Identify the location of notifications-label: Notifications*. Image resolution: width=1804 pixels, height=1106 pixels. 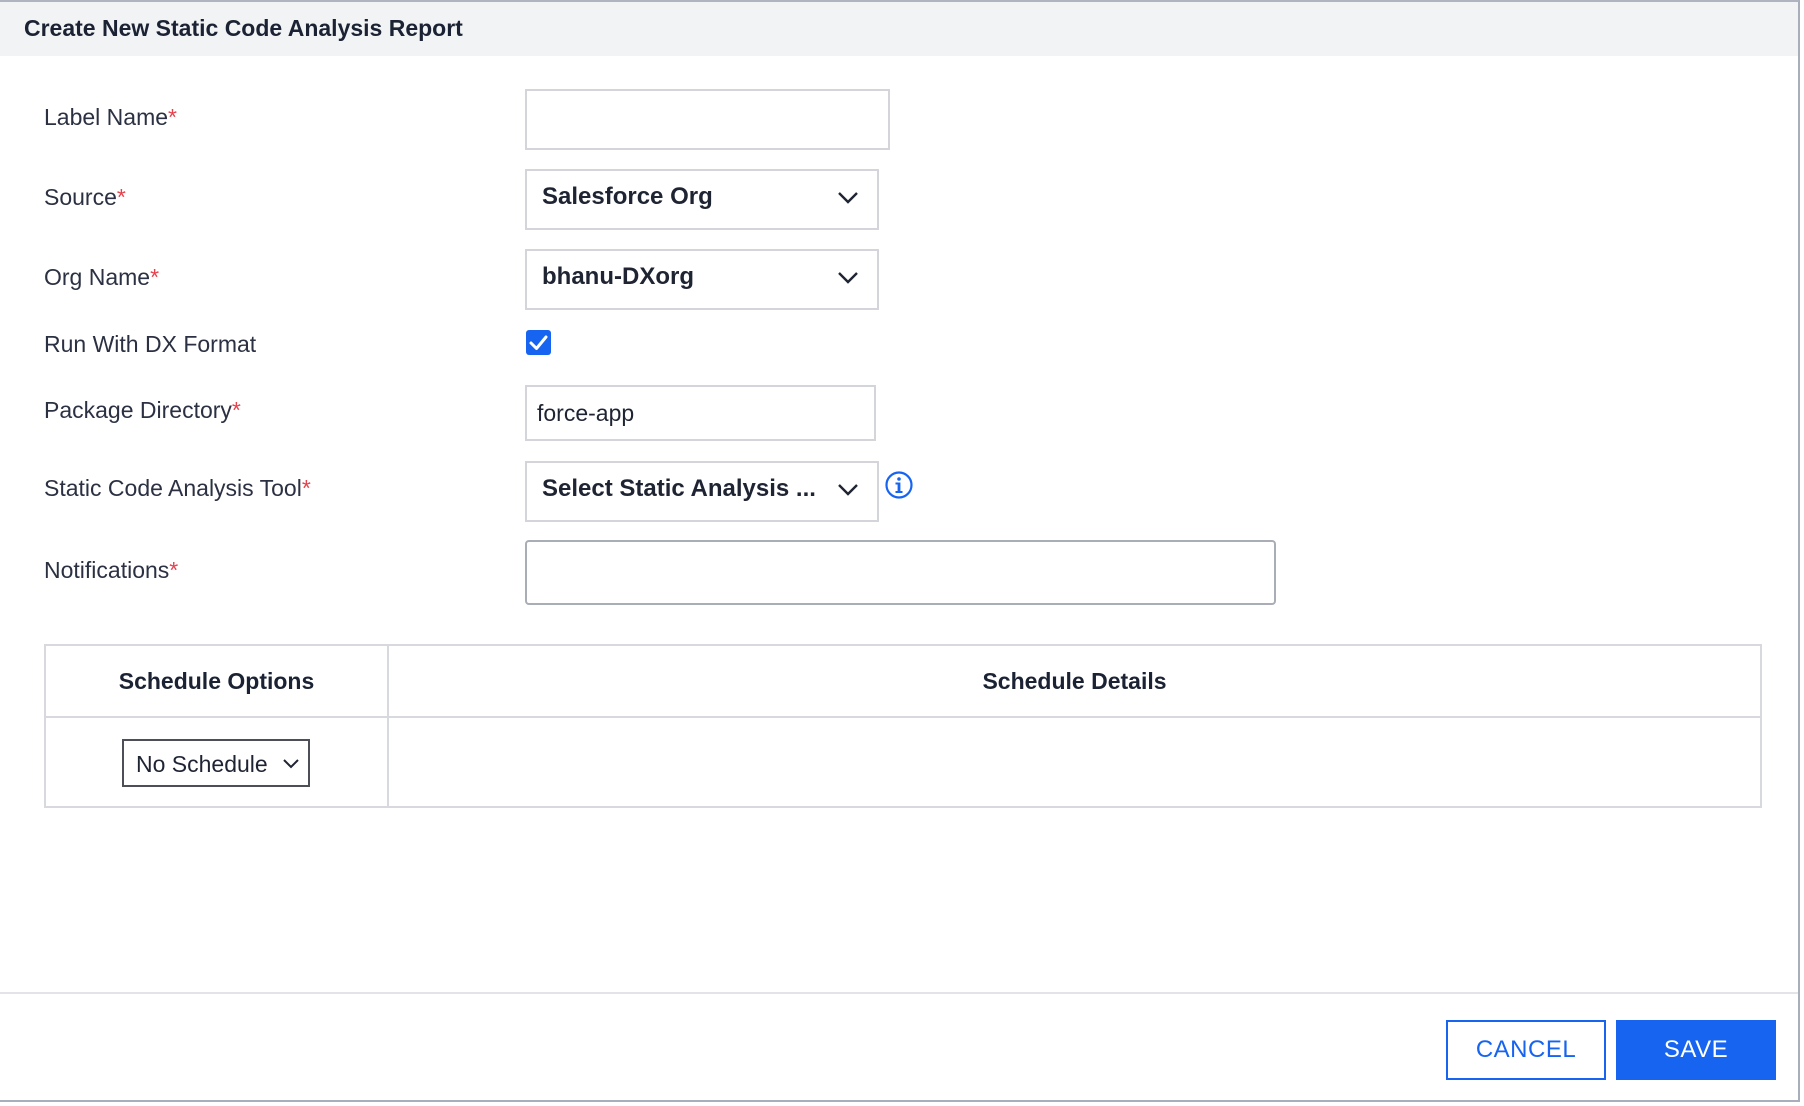
(111, 570).